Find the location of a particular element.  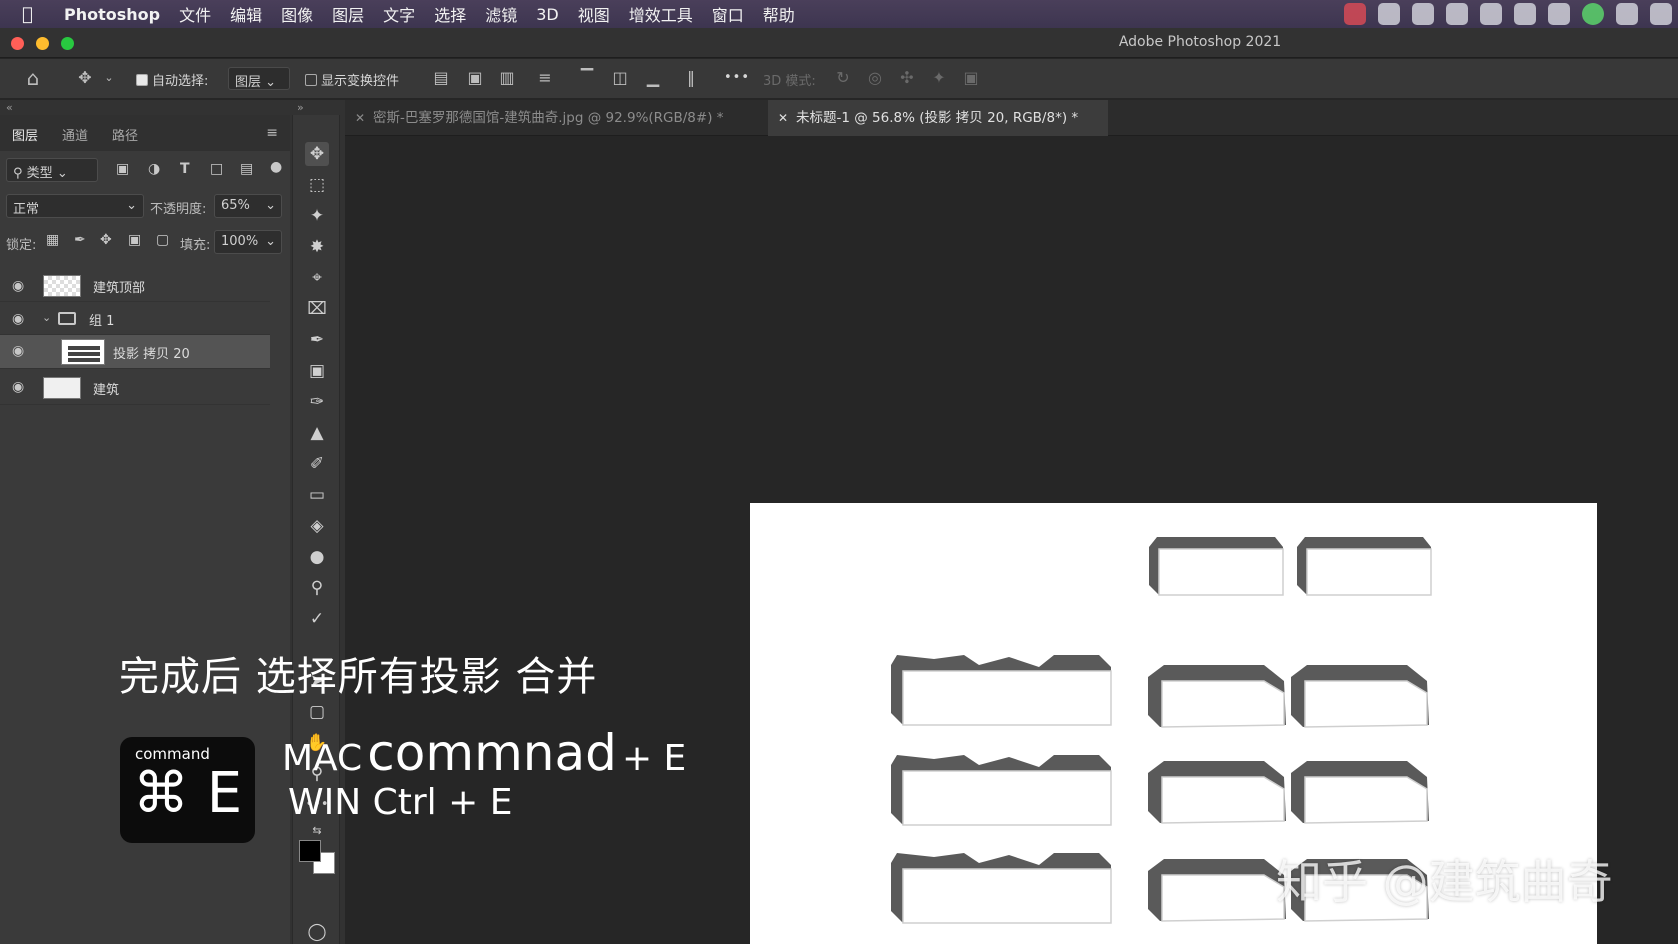

distribute-icon: ≡ is located at coordinates (545, 78).